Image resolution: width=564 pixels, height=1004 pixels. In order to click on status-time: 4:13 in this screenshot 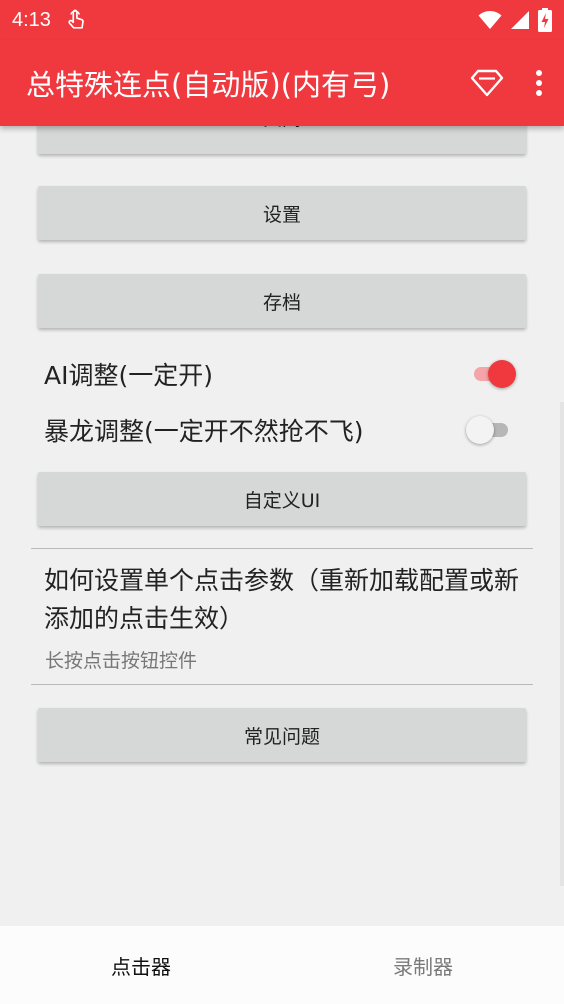, I will do `click(31, 19)`.